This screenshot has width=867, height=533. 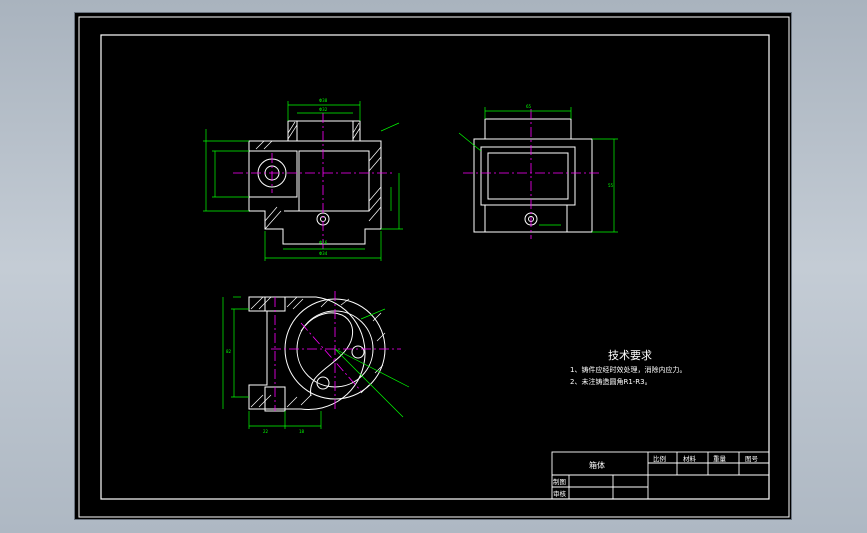 What do you see at coordinates (659, 458) in the screenshot?
I see `header-scale: 比例` at bounding box center [659, 458].